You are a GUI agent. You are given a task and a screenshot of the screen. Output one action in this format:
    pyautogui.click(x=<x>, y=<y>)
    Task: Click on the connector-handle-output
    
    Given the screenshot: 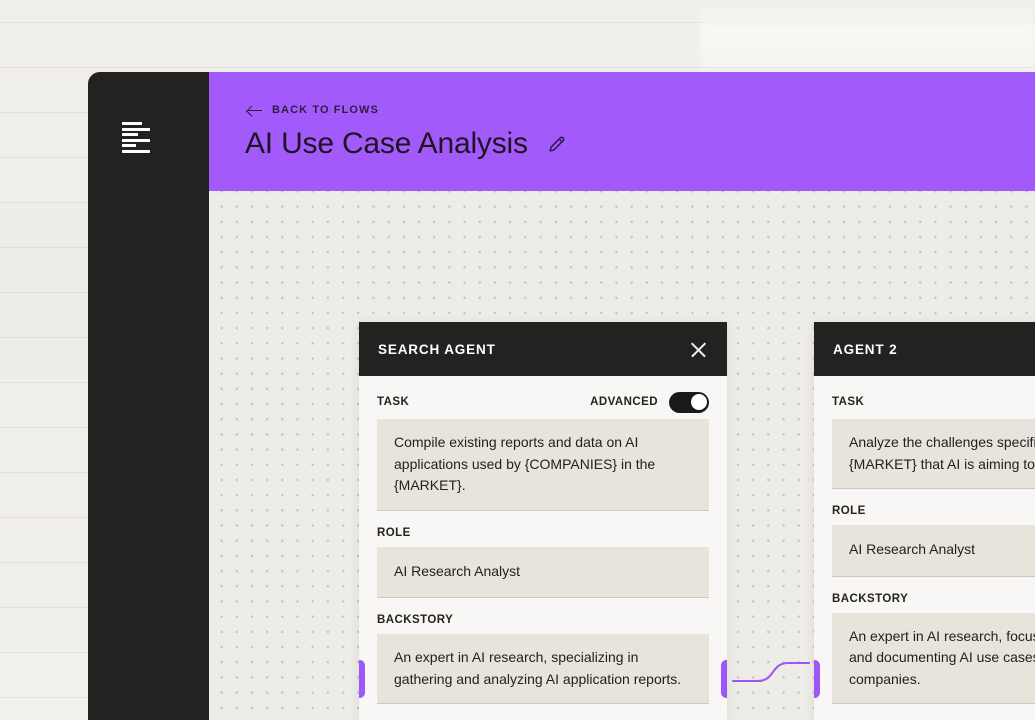 What is the action you would take?
    pyautogui.click(x=724, y=679)
    